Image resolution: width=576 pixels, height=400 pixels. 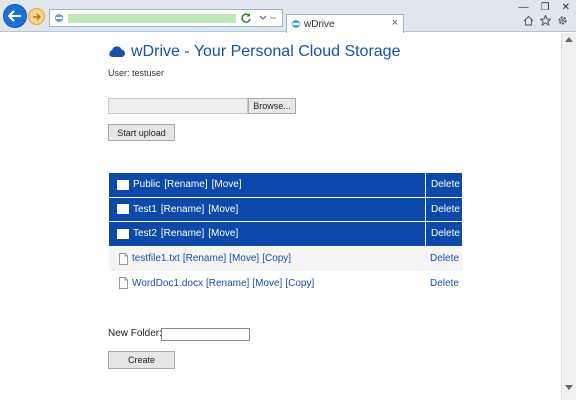 I want to click on create-folder-button: Create, so click(x=141, y=360).